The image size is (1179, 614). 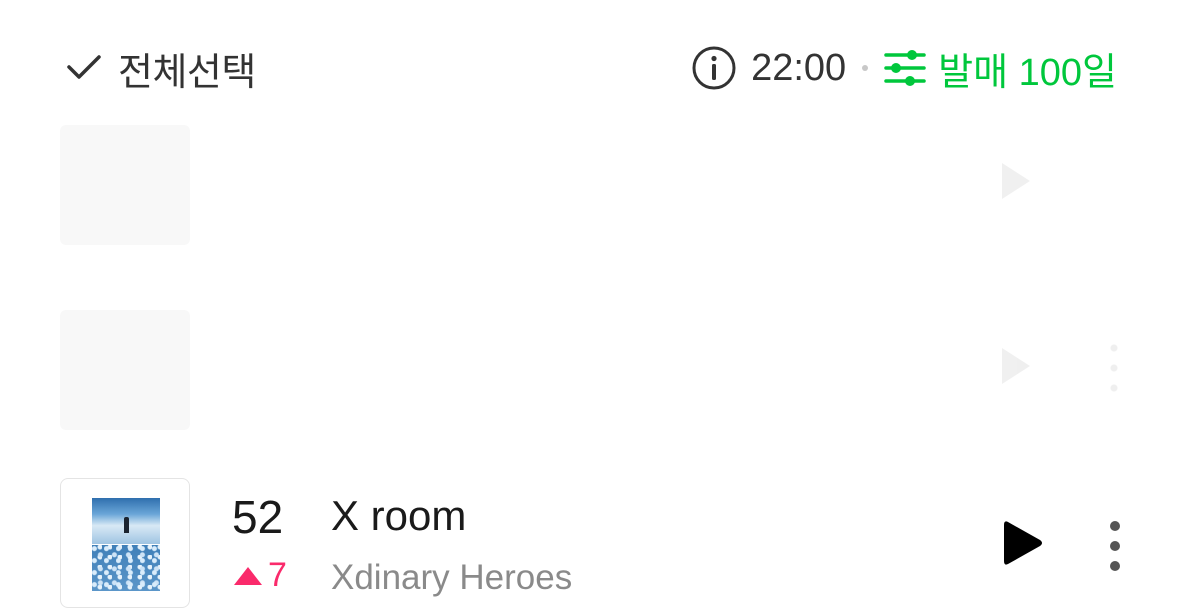 What do you see at coordinates (248, 575) in the screenshot?
I see `triangle-up-icon` at bounding box center [248, 575].